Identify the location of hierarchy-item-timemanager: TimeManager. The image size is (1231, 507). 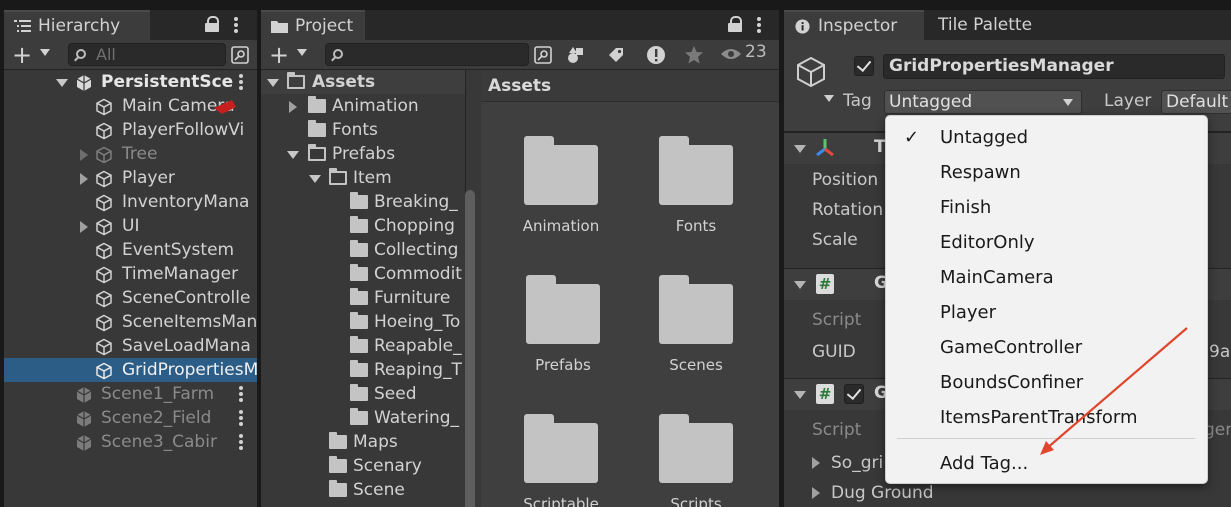
(130, 274).